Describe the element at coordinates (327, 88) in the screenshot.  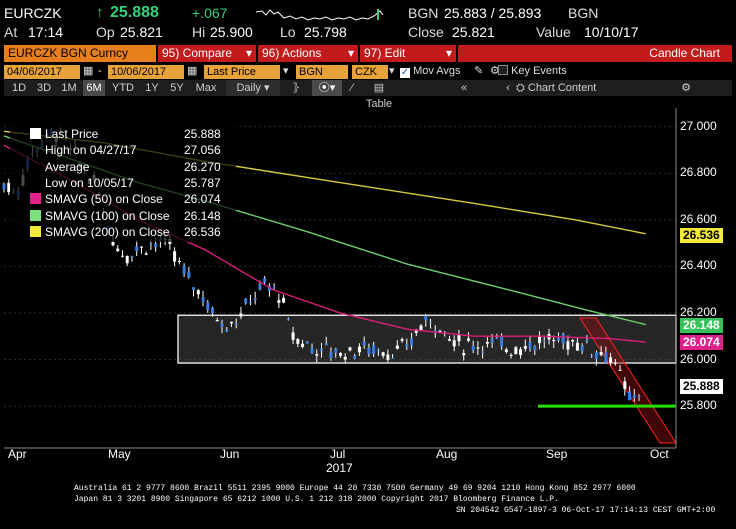
I see `zoom-icon: ⦿▾` at that location.